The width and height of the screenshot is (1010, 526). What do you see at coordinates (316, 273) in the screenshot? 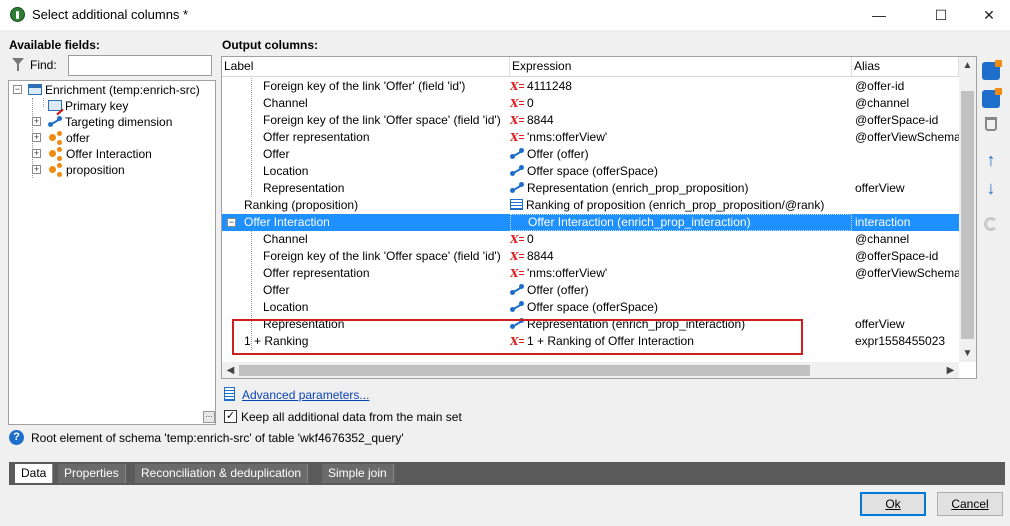
I see `cell-label: Offer representation` at bounding box center [316, 273].